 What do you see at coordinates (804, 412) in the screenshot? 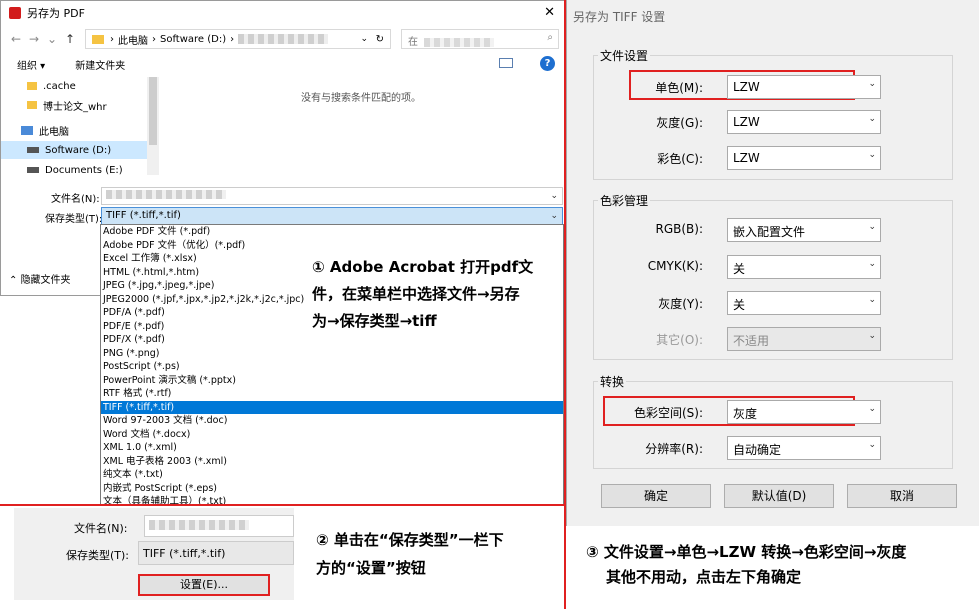
I see `colorspace-select: 灰度 ⌄` at bounding box center [804, 412].